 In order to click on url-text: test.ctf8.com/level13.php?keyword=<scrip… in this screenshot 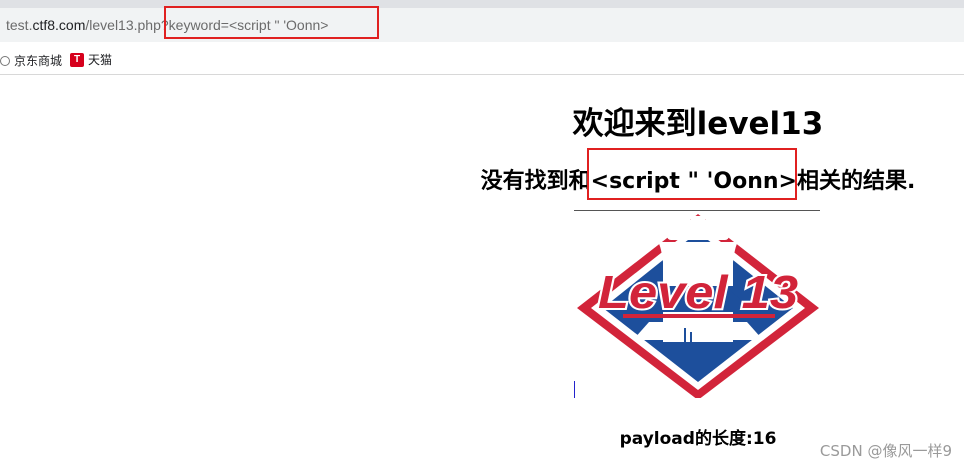, I will do `click(167, 25)`.